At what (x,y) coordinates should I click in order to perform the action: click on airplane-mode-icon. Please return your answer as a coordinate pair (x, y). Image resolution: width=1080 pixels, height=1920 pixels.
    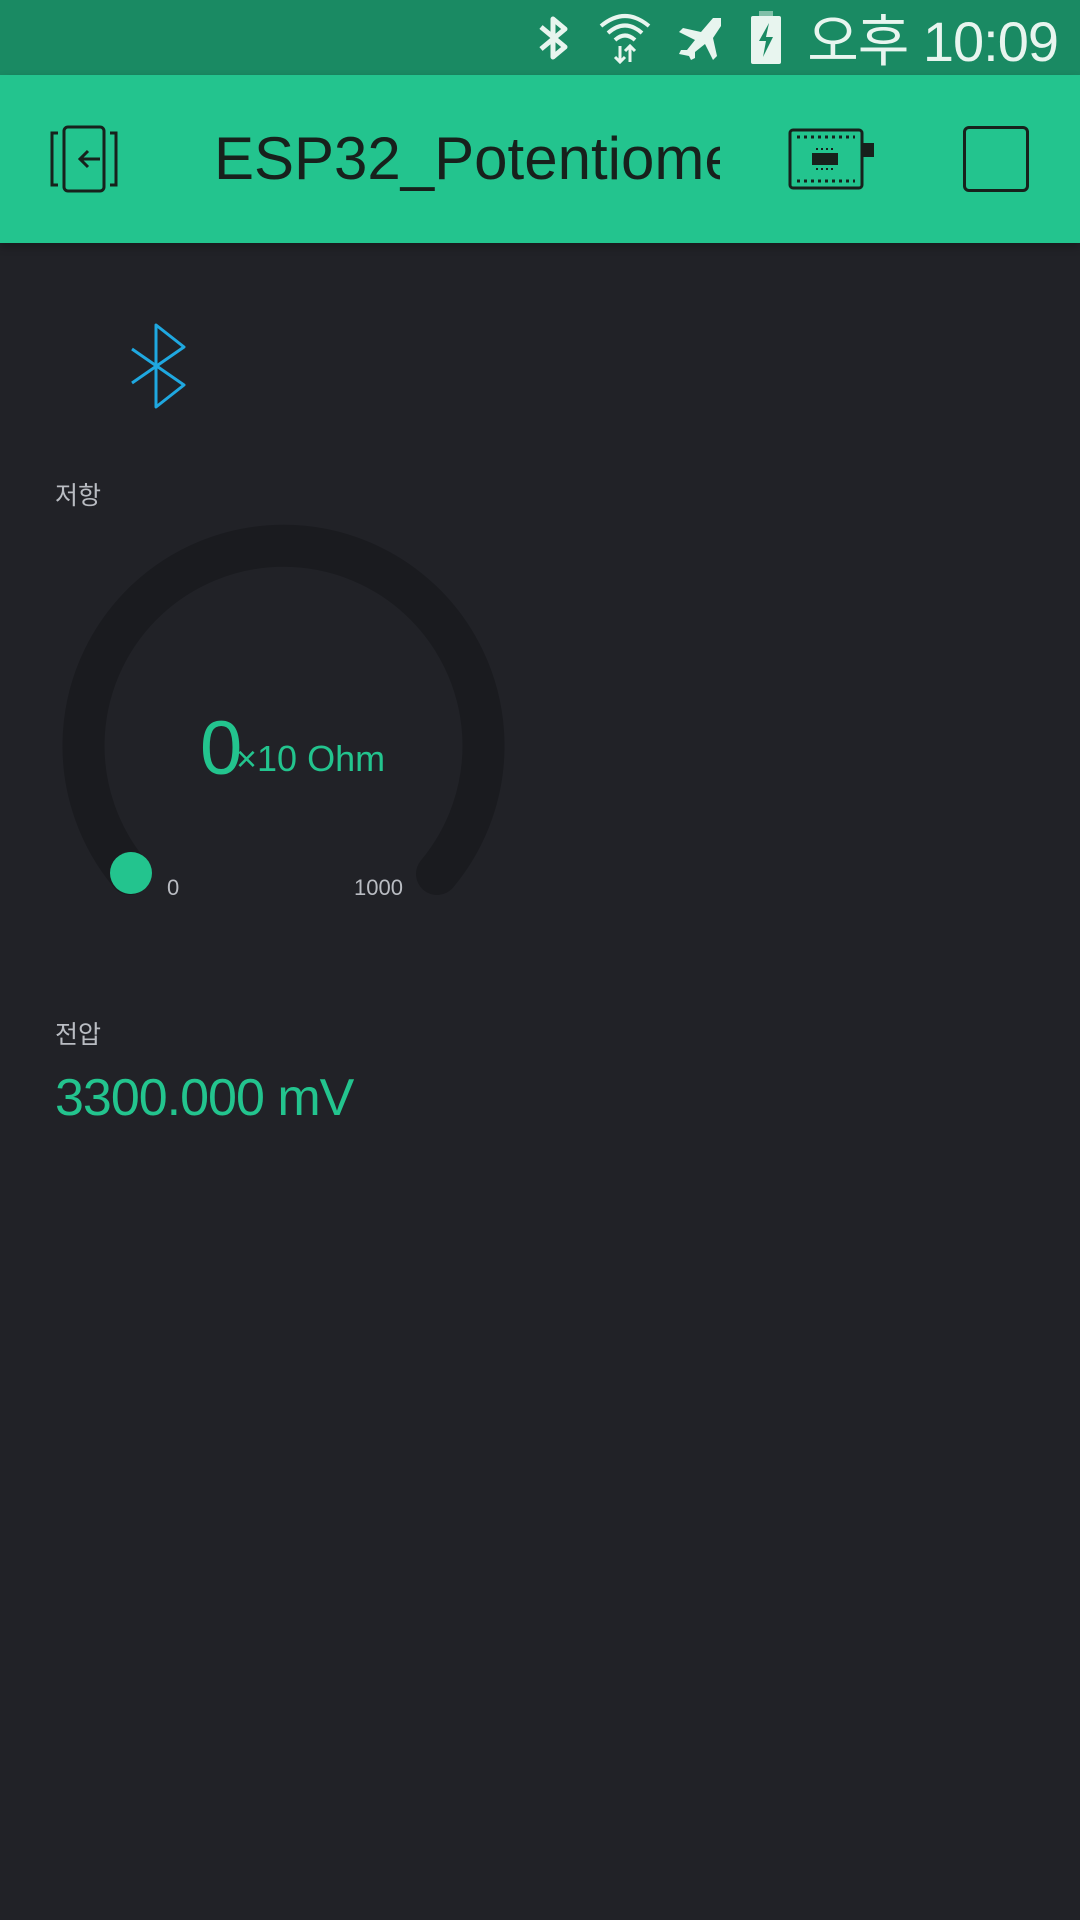
    Looking at the image, I should click on (701, 38).